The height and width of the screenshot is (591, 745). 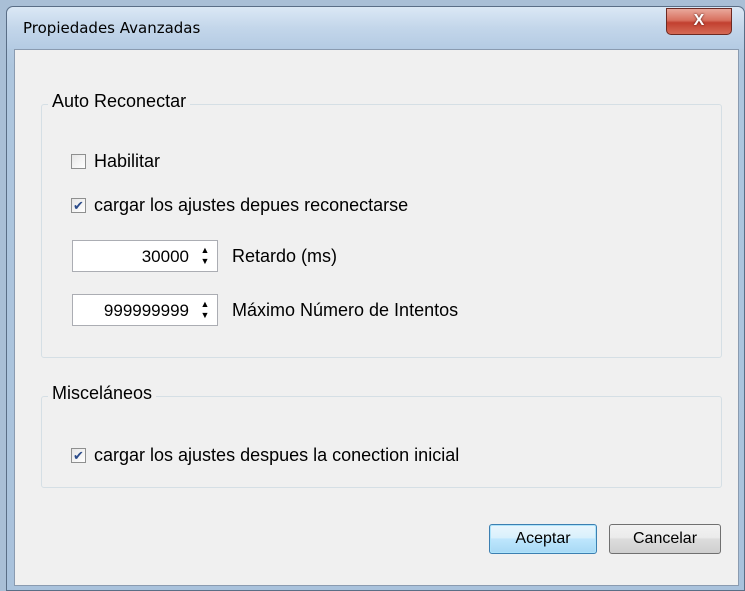 What do you see at coordinates (127, 161) in the screenshot?
I see `enable-checkbox-label: Habilitar` at bounding box center [127, 161].